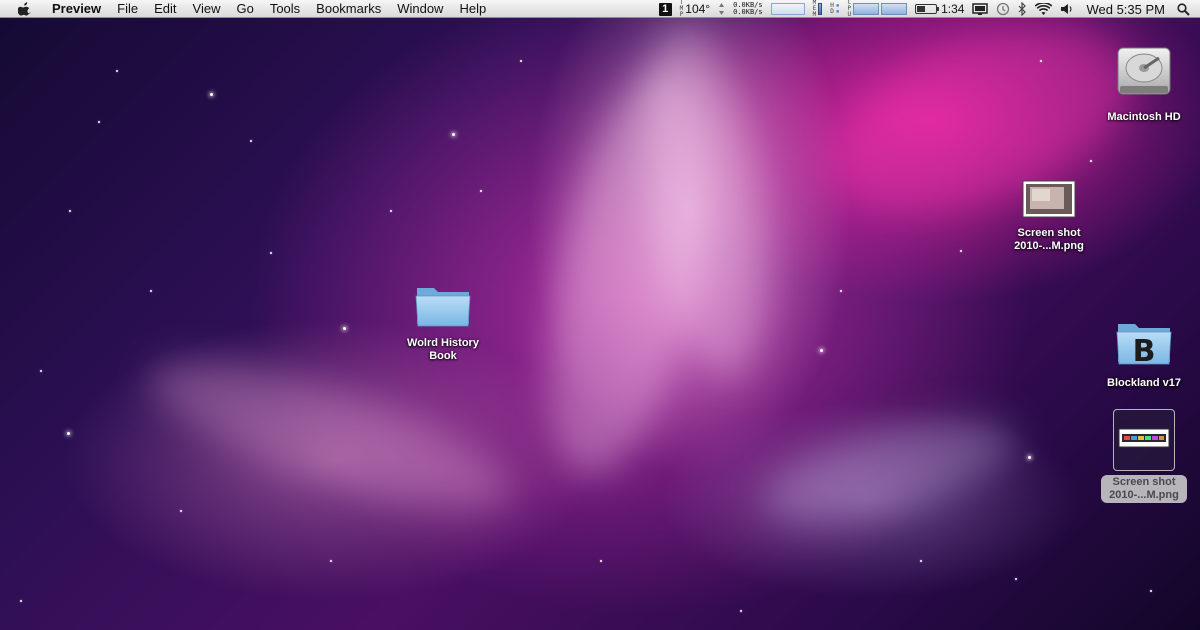 Image resolution: width=1200 pixels, height=630 pixels. Describe the element at coordinates (837, 8) in the screenshot. I see `disk-activity-icon: ▪ ▪` at that location.